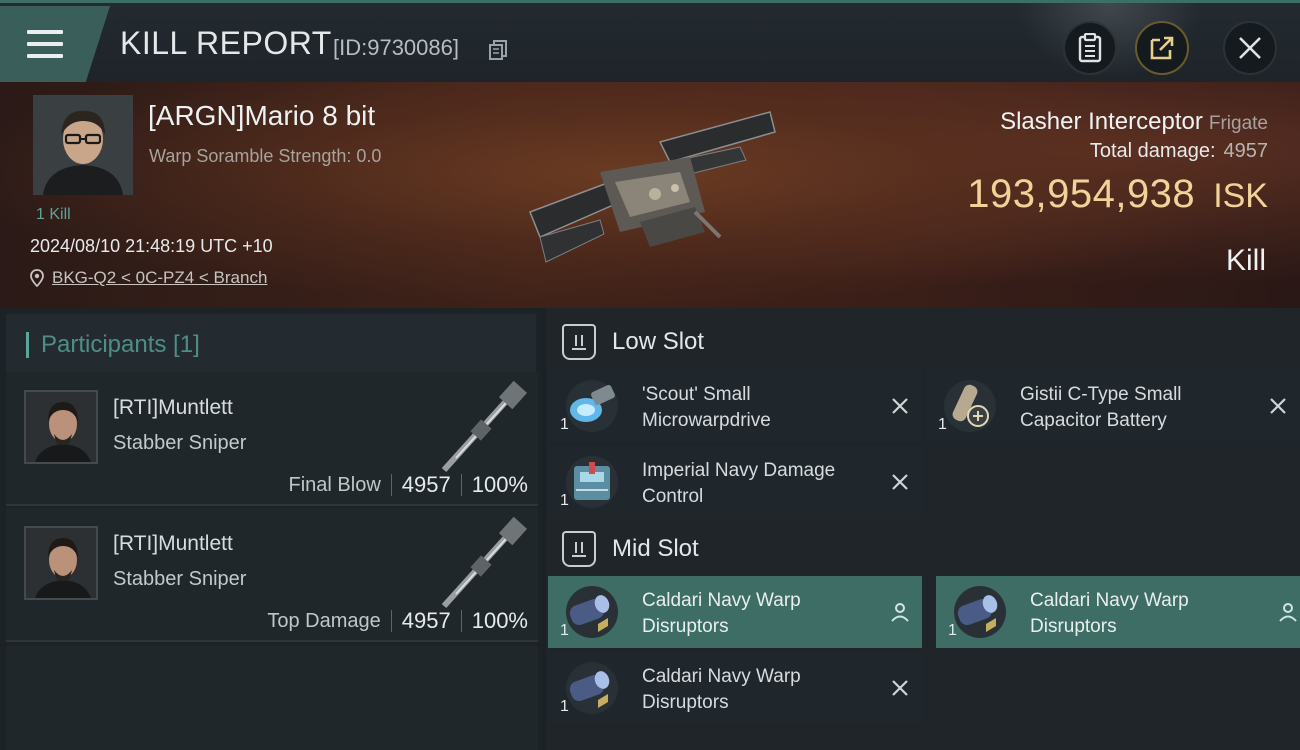  I want to click on clipboard-button, so click(1090, 48).